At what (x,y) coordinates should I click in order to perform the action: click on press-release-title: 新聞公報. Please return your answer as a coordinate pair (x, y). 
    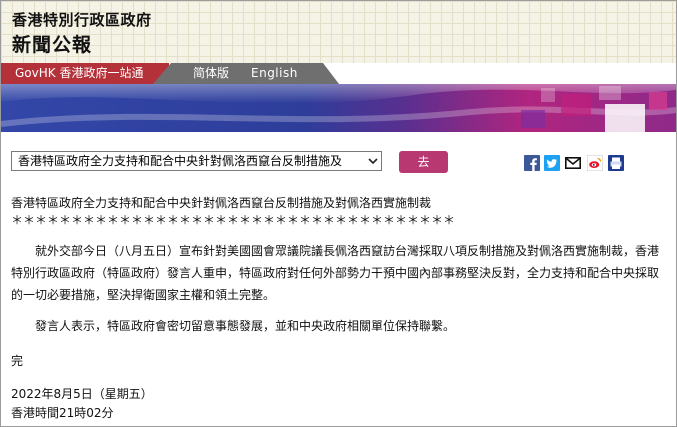
    Looking at the image, I should click on (52, 45).